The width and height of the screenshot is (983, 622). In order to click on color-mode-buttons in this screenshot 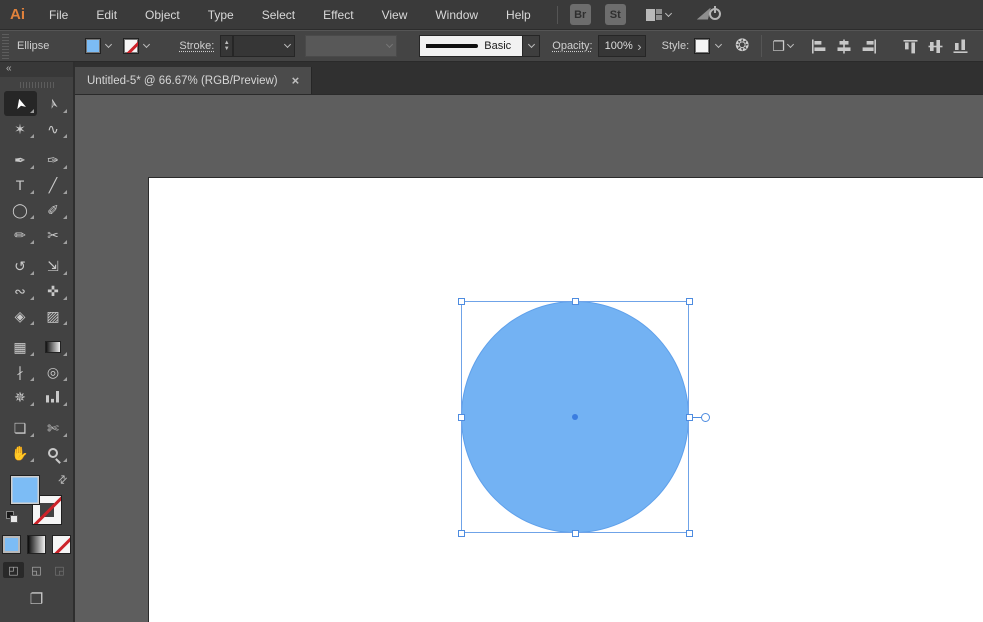, I will do `click(36, 544)`.